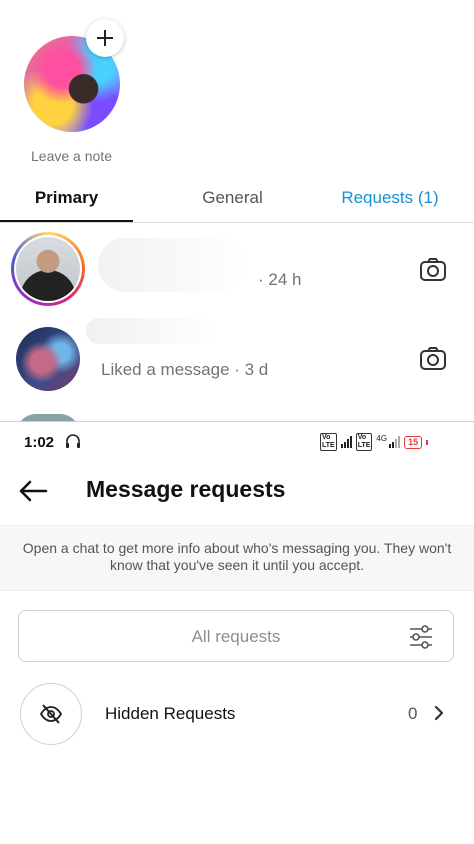 This screenshot has width=474, height=844. What do you see at coordinates (71, 156) in the screenshot?
I see `leave-note-label: Leave a note` at bounding box center [71, 156].